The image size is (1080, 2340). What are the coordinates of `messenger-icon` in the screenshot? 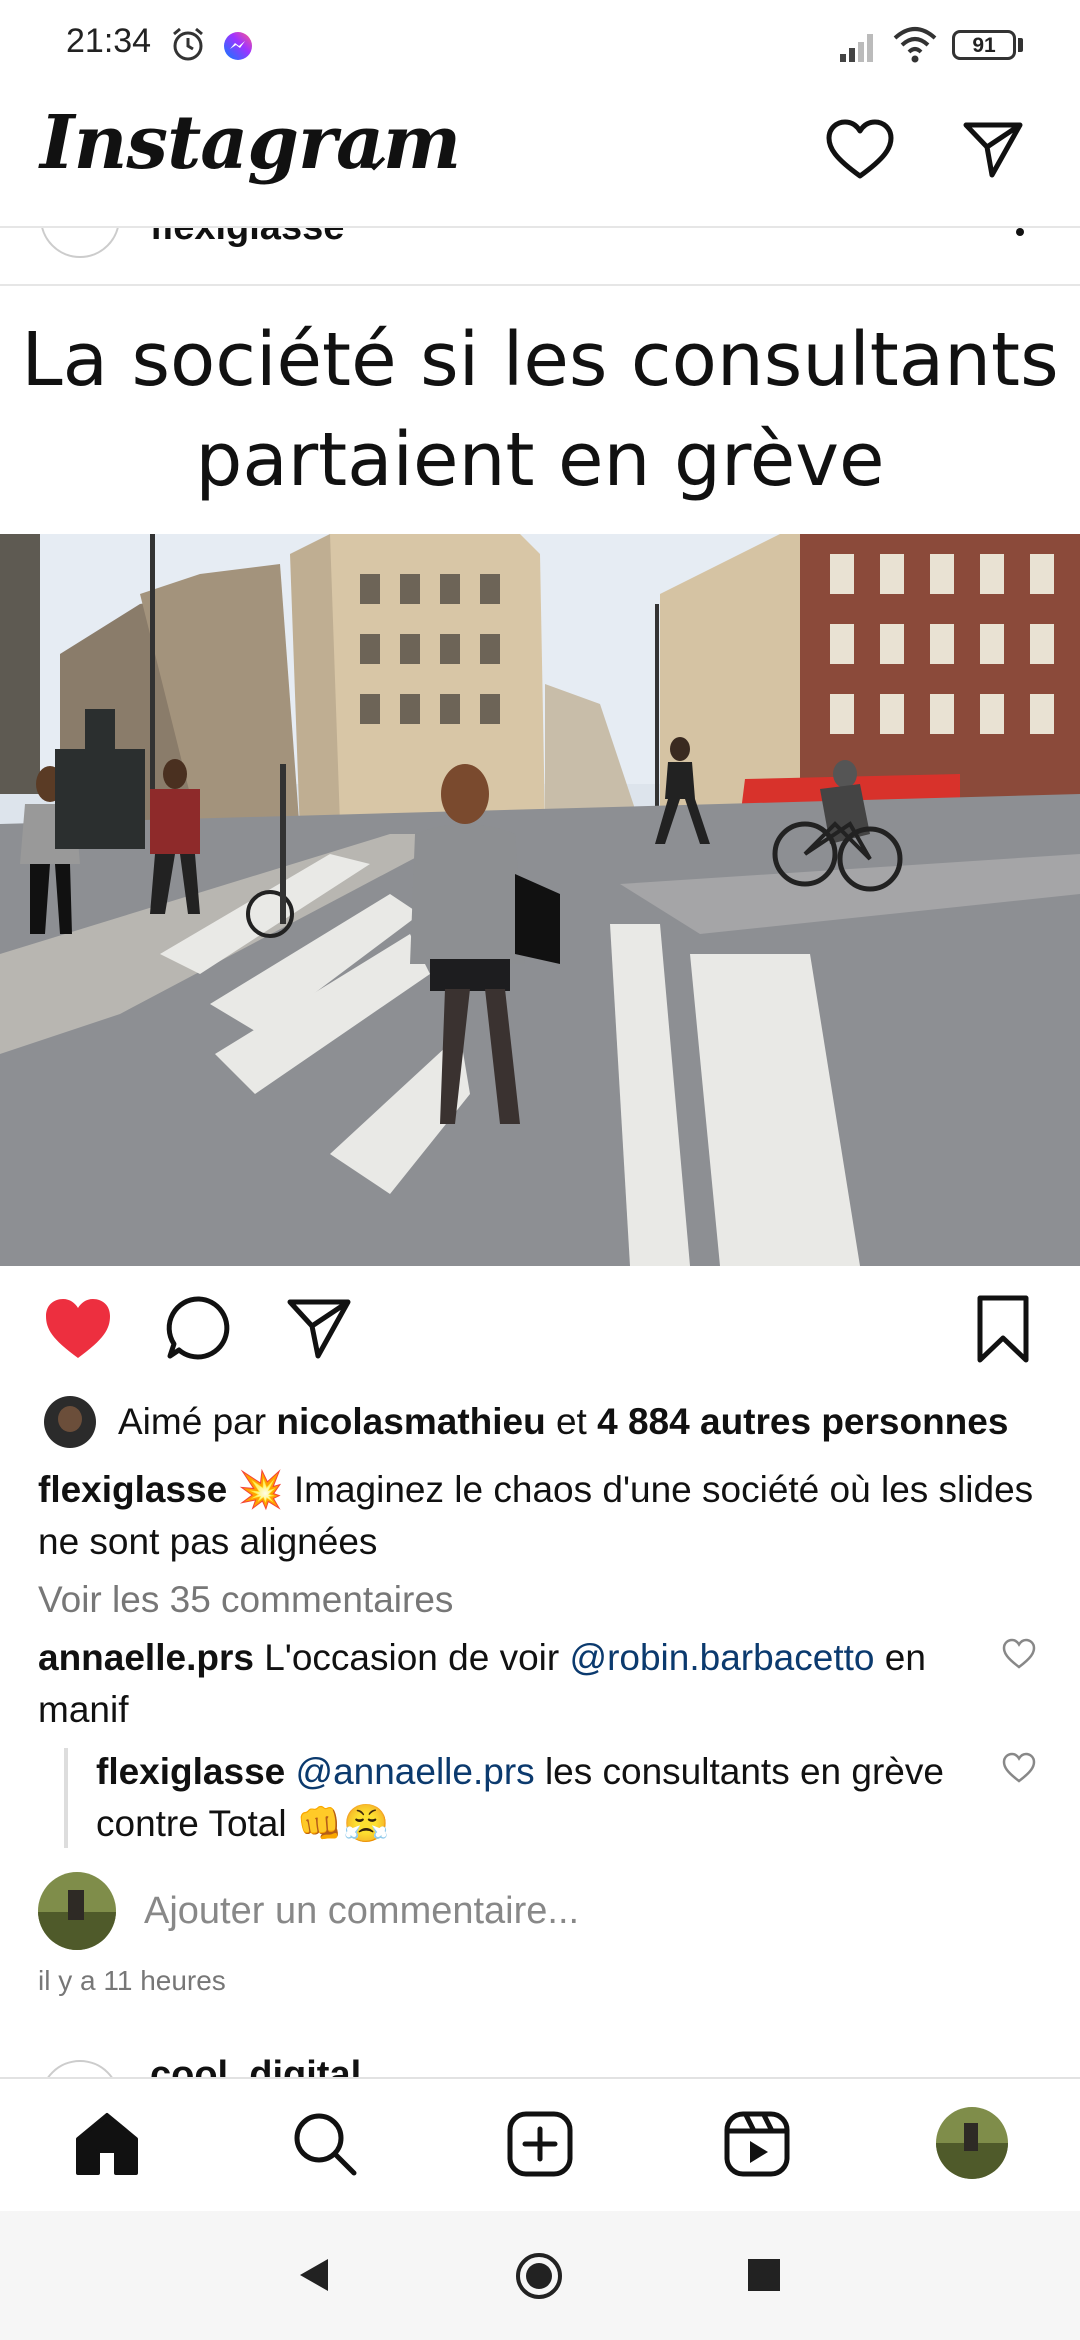 It's located at (238, 46).